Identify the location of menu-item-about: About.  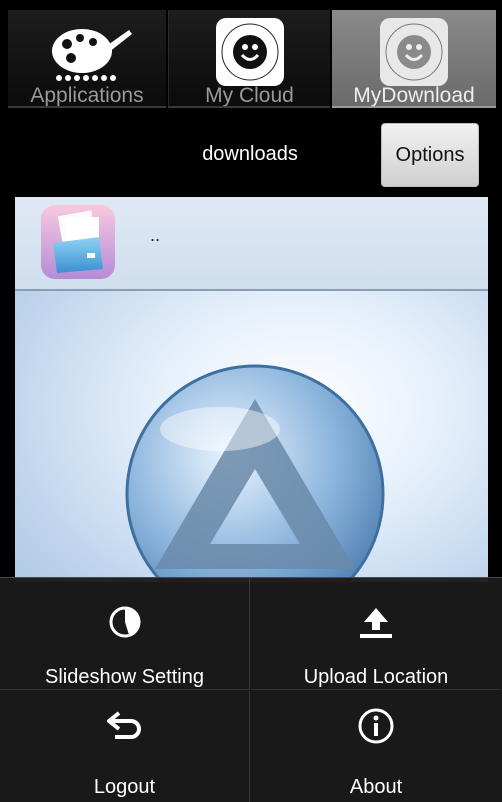
(376, 746).